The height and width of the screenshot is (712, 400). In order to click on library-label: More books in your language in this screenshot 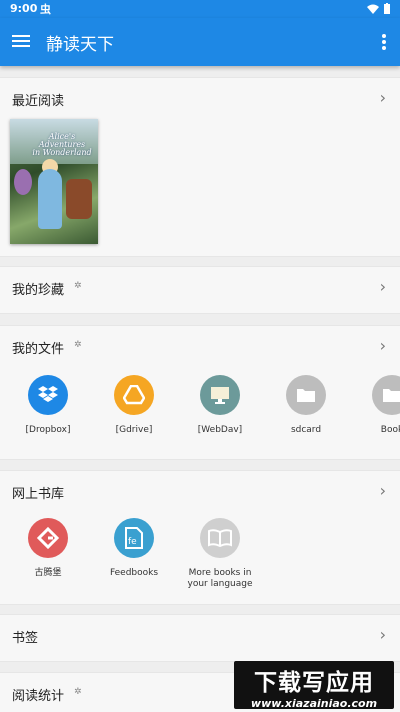, I will do `click(220, 578)`.